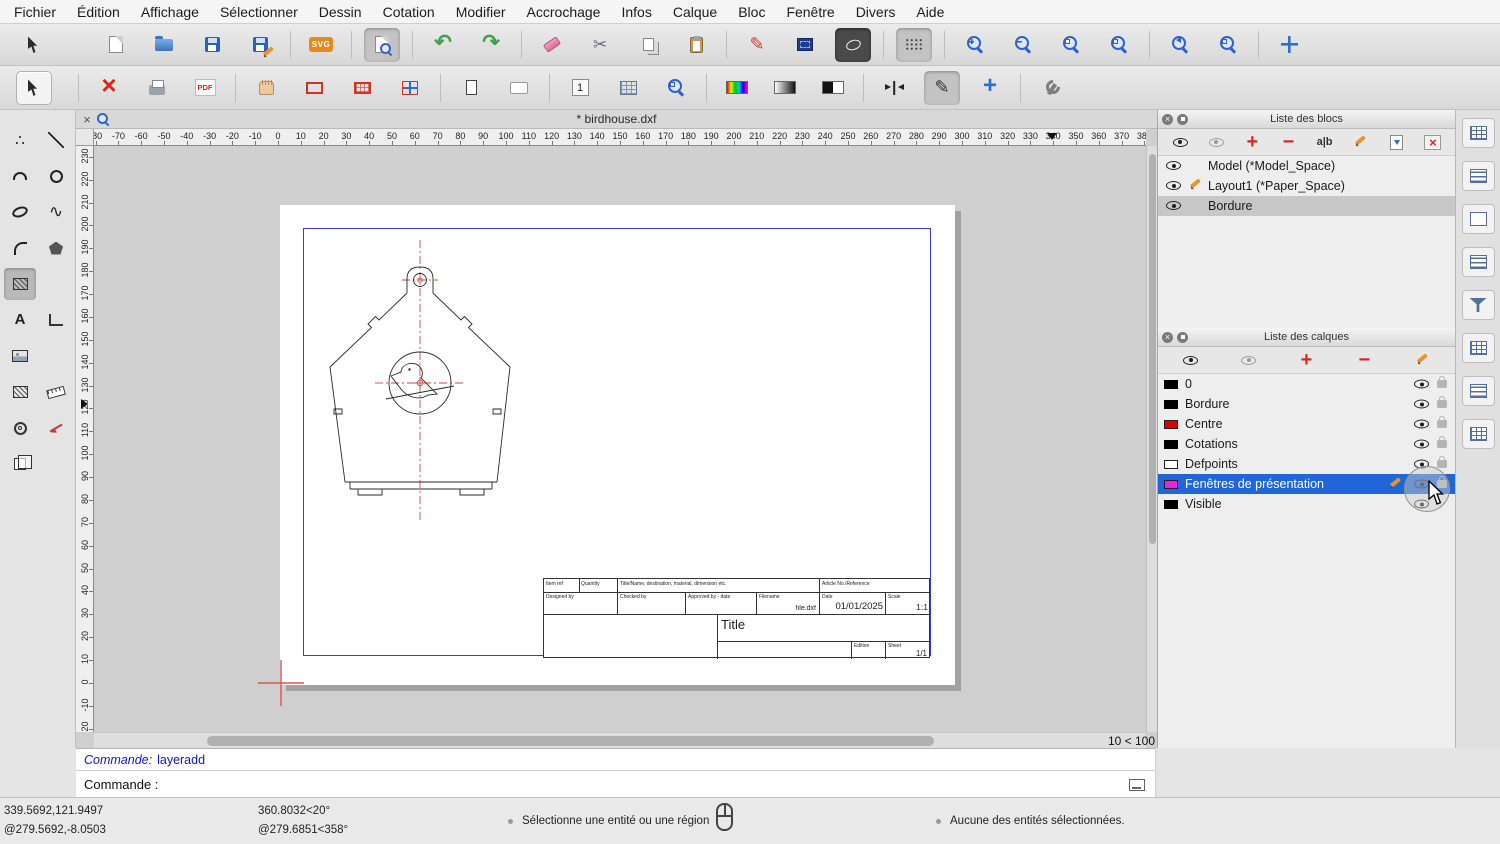 This screenshot has height=844, width=1500. Describe the element at coordinates (1228, 45) in the screenshot. I see `zoom-window-button` at that location.